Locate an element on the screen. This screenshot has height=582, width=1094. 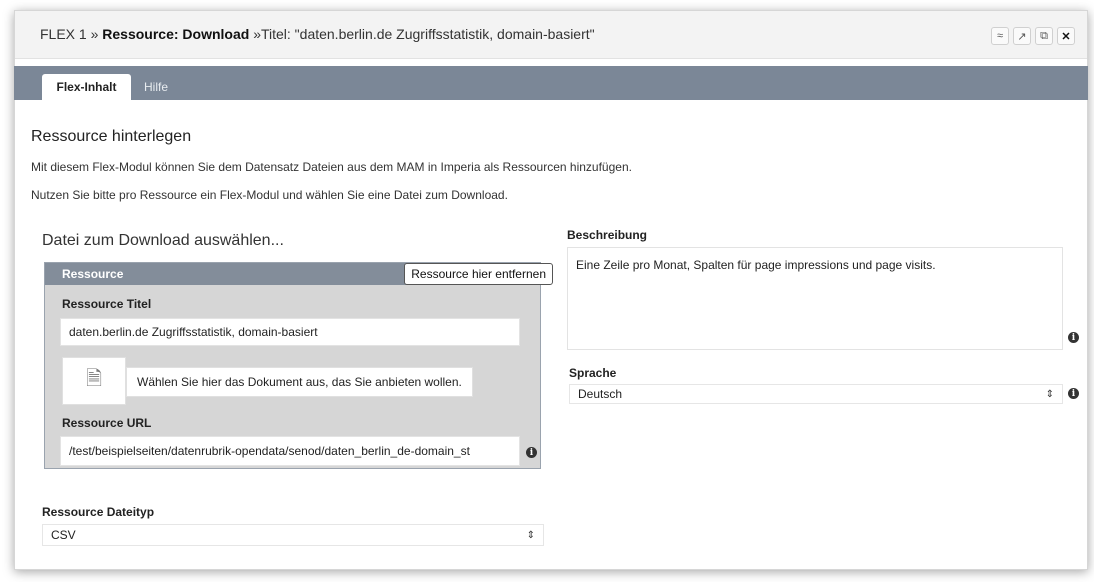
tab-flex-inhalt: Flex-Inhalt is located at coordinates (86, 87).